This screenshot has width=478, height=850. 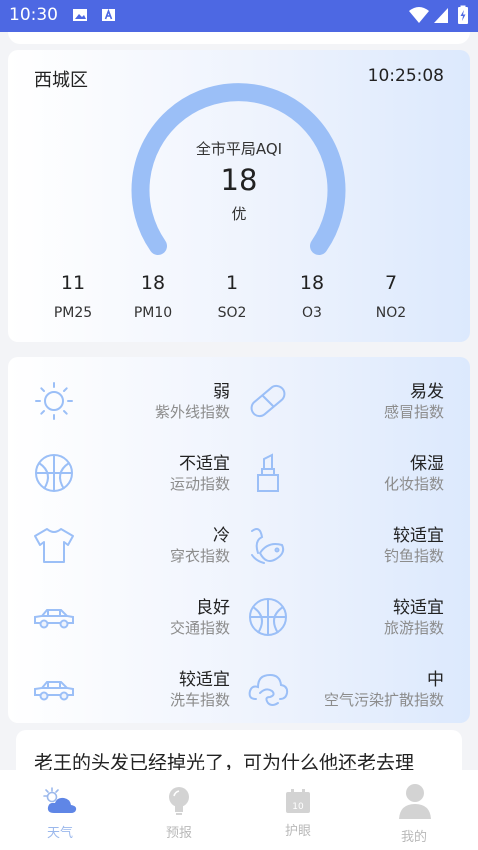 I want to click on fish-icon, so click(x=268, y=545).